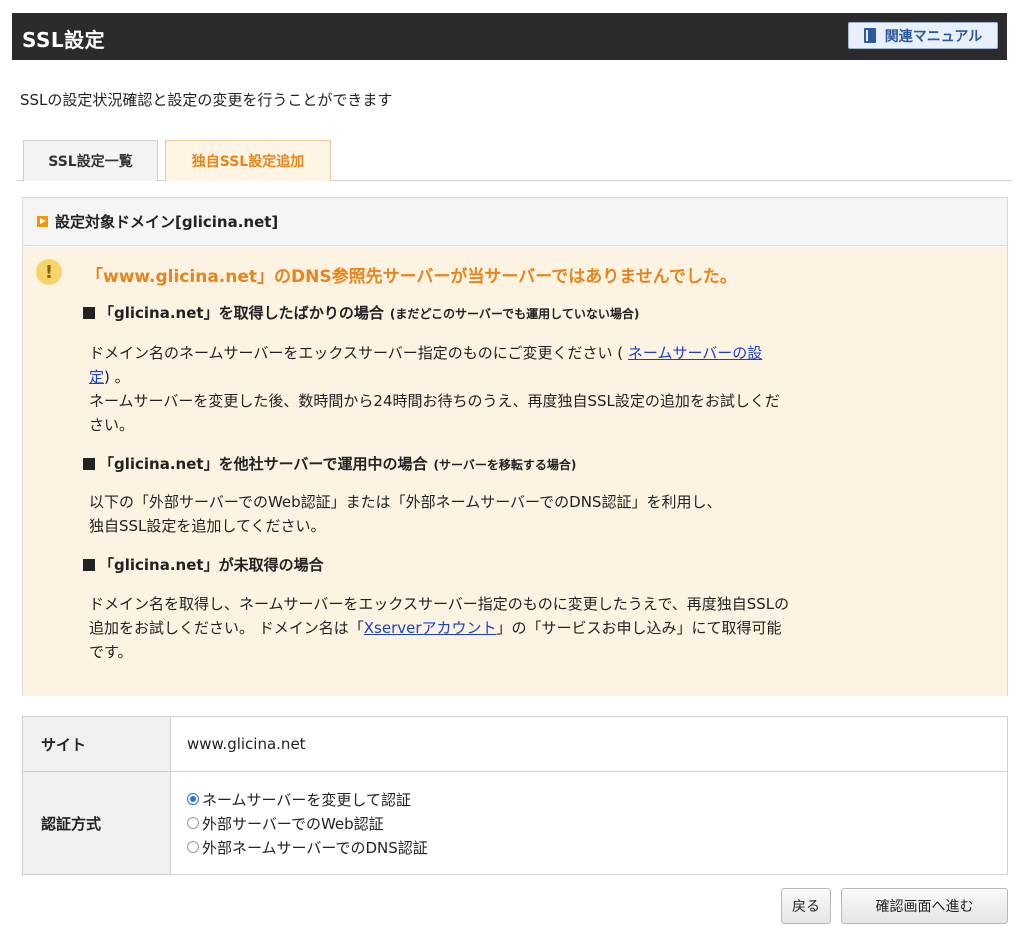  I want to click on auth-method-label: 認証方式, so click(96, 823).